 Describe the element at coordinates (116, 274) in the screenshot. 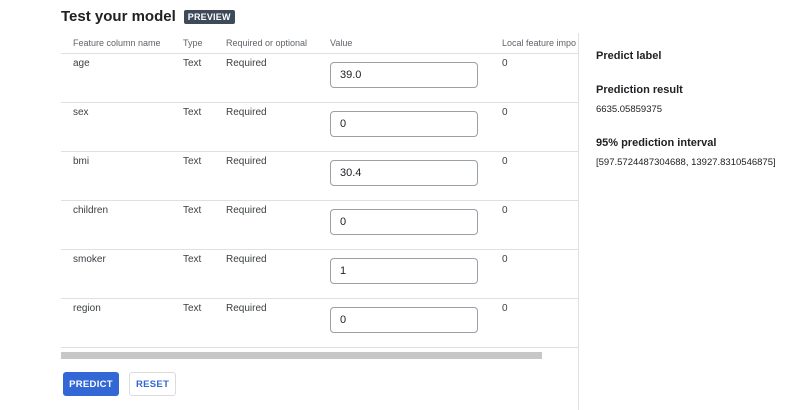

I see `feature-name: smoker` at that location.